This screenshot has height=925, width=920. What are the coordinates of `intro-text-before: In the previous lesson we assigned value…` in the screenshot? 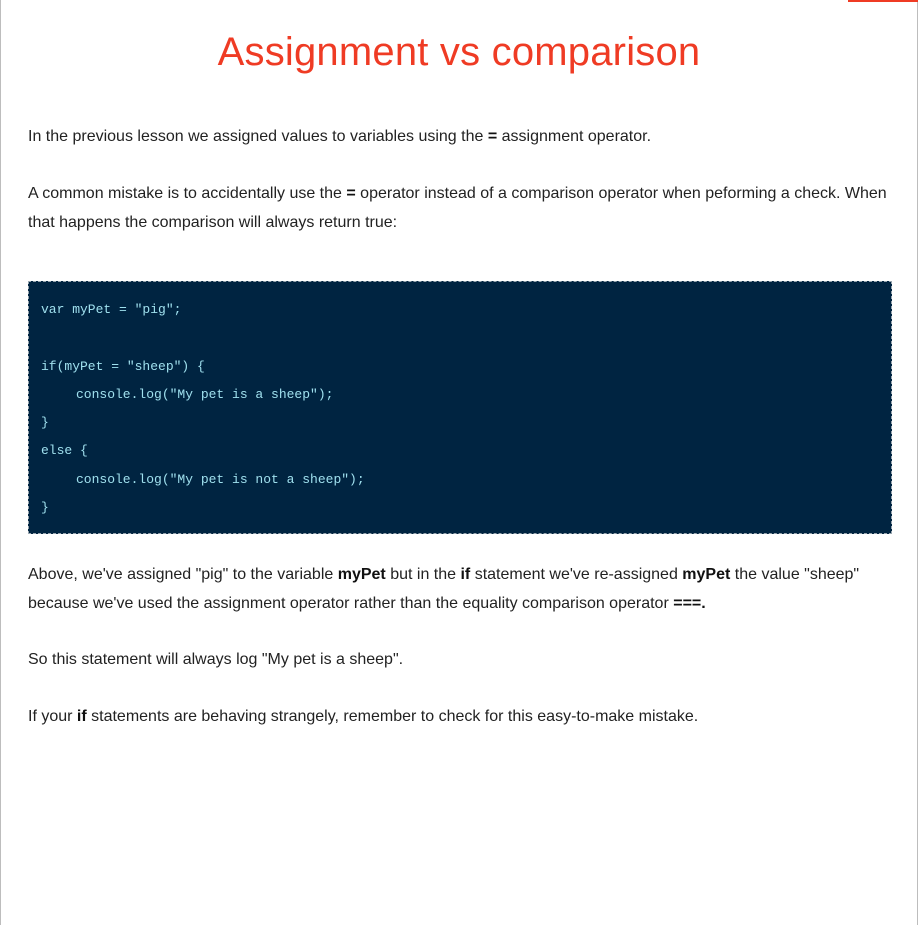 It's located at (258, 136).